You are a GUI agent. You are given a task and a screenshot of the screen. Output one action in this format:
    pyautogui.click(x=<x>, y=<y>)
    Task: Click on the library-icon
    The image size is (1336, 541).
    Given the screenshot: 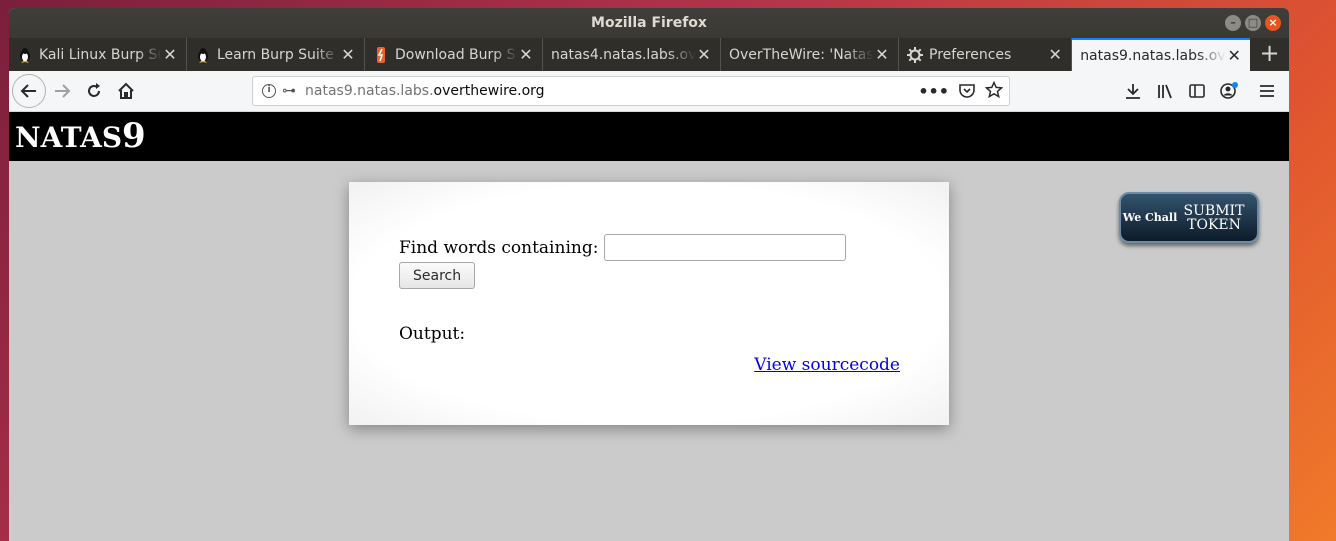 What is the action you would take?
    pyautogui.click(x=1165, y=91)
    